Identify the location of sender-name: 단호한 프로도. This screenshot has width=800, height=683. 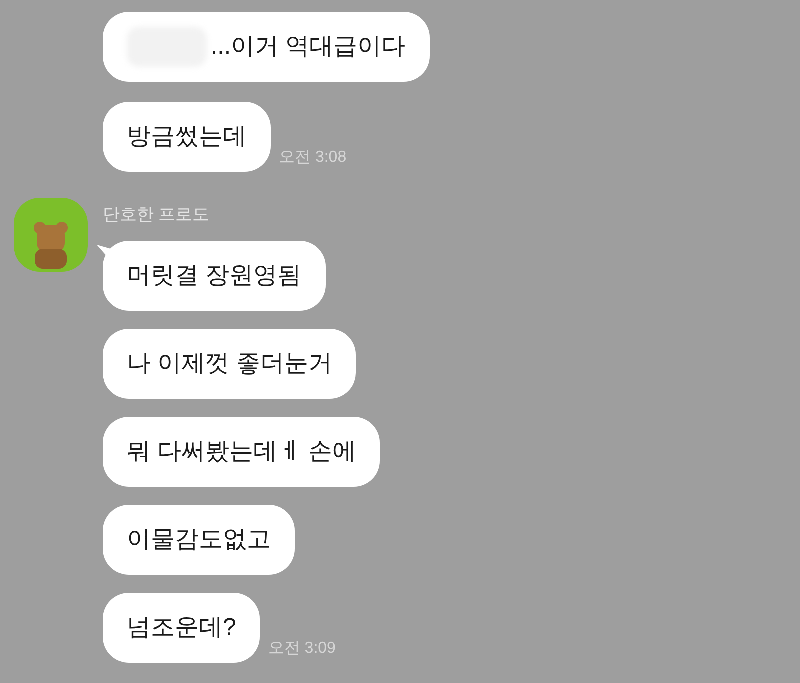
(157, 214).